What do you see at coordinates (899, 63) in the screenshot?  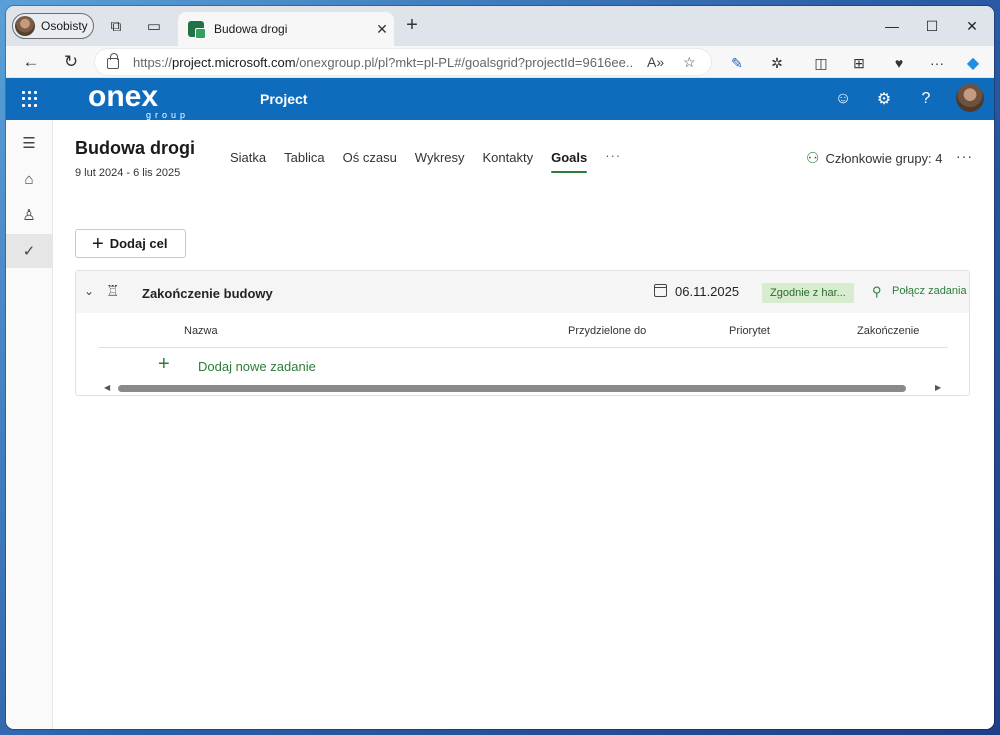 I see `browser-essentials-icon: ♥` at bounding box center [899, 63].